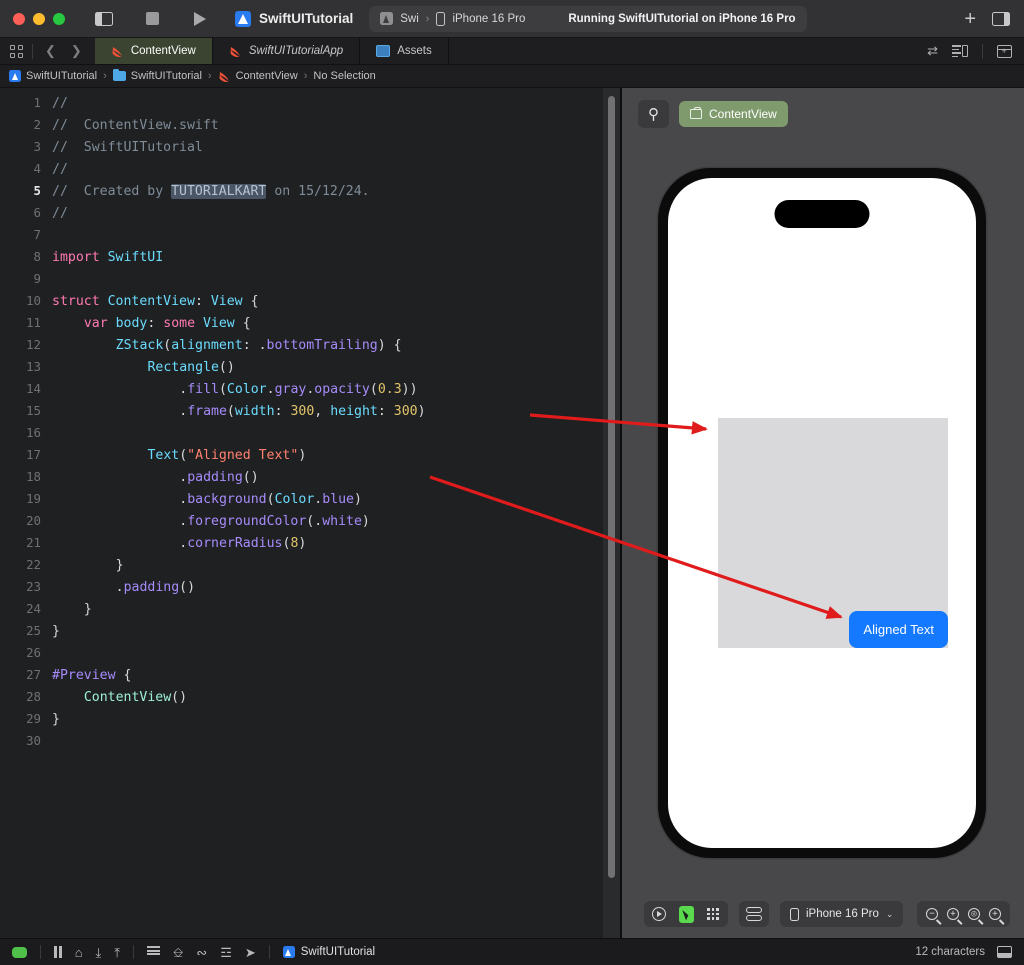 The height and width of the screenshot is (965, 1024). Describe the element at coordinates (211, 191) in the screenshot. I see `line-content: // Created by TUTORIALKART on 15/12/24.` at that location.